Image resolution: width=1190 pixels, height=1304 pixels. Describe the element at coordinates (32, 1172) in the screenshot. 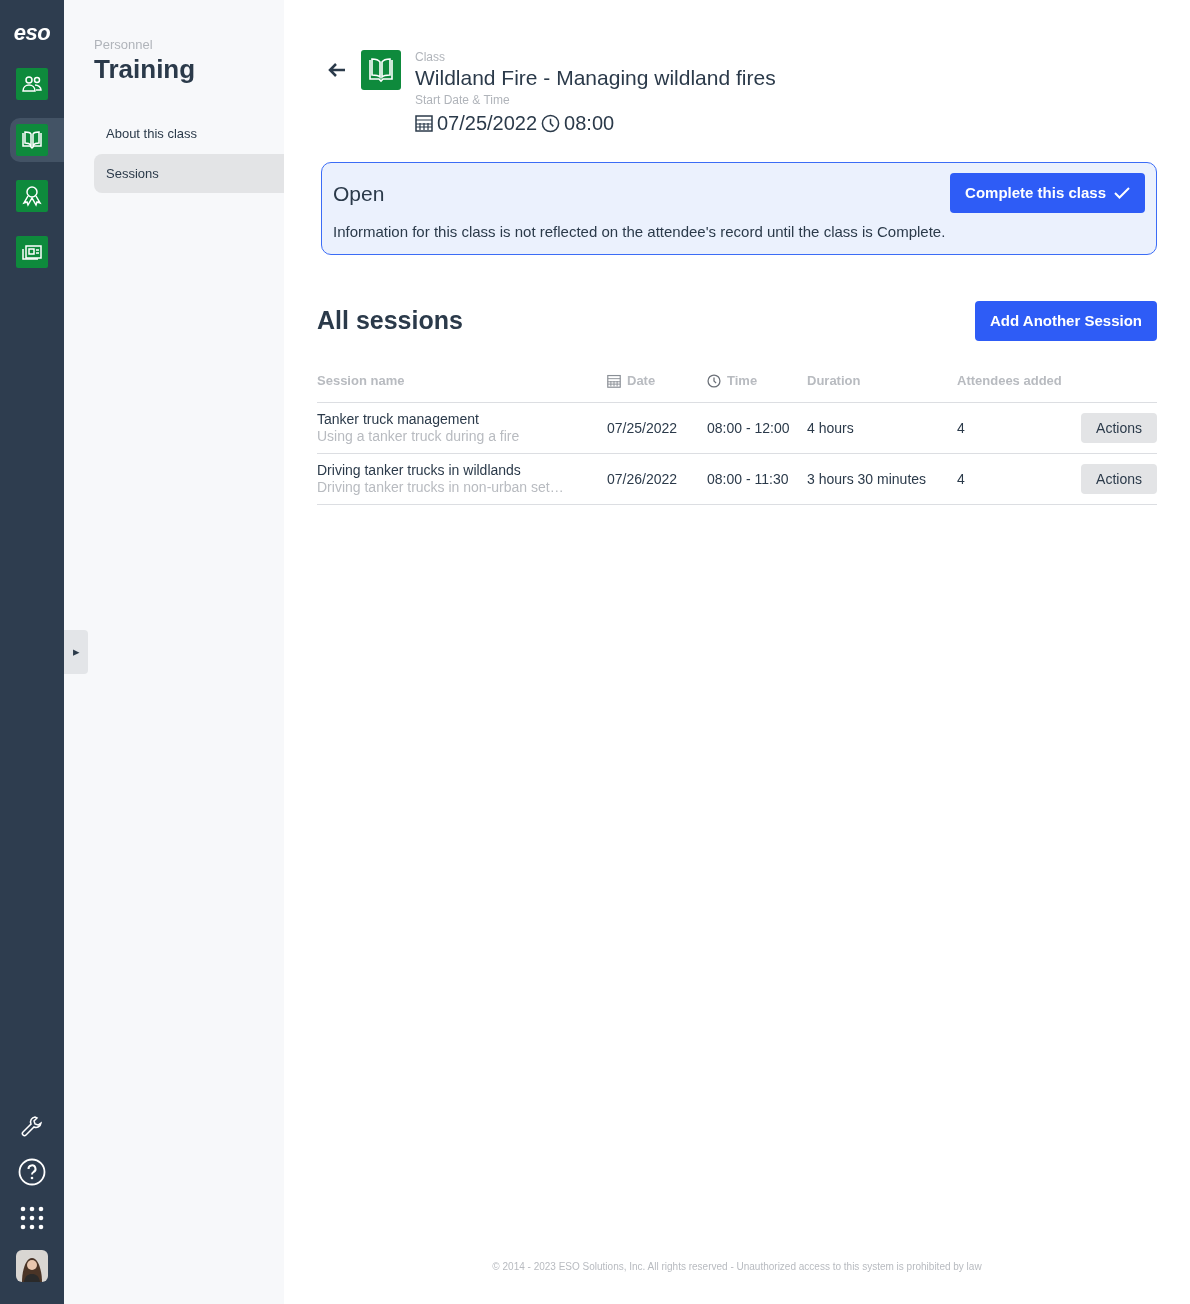

I see `help-icon` at that location.